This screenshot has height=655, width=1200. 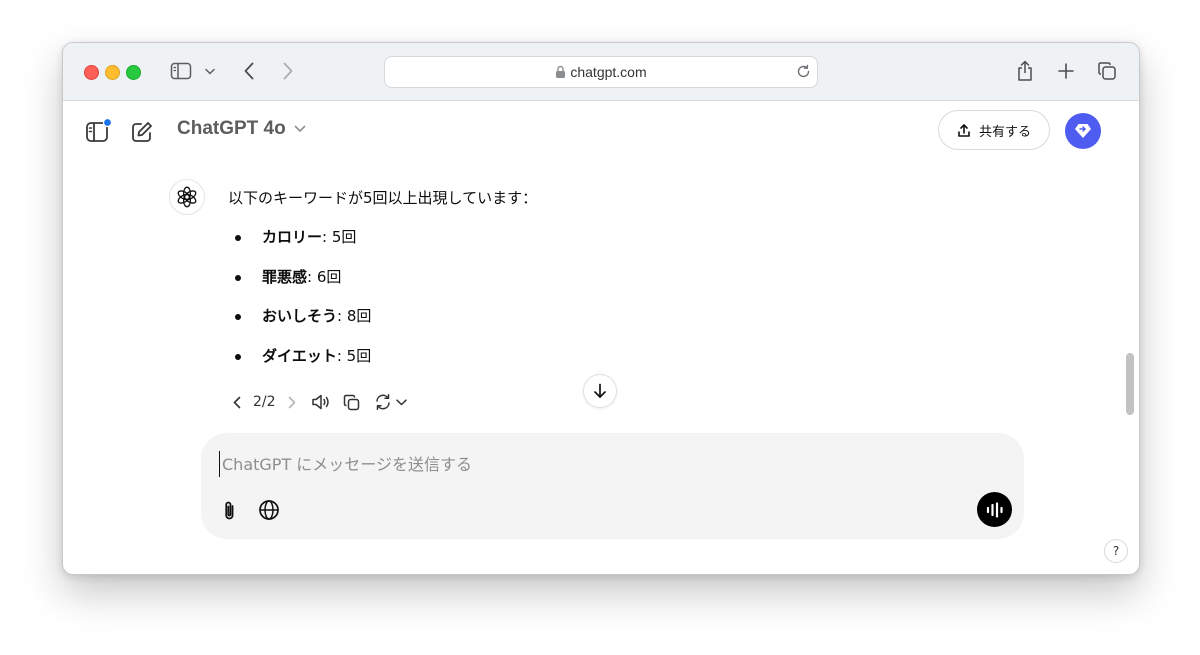 What do you see at coordinates (383, 198) in the screenshot?
I see `message-intro: 以下のキーワードが5回以上出現しています：` at bounding box center [383, 198].